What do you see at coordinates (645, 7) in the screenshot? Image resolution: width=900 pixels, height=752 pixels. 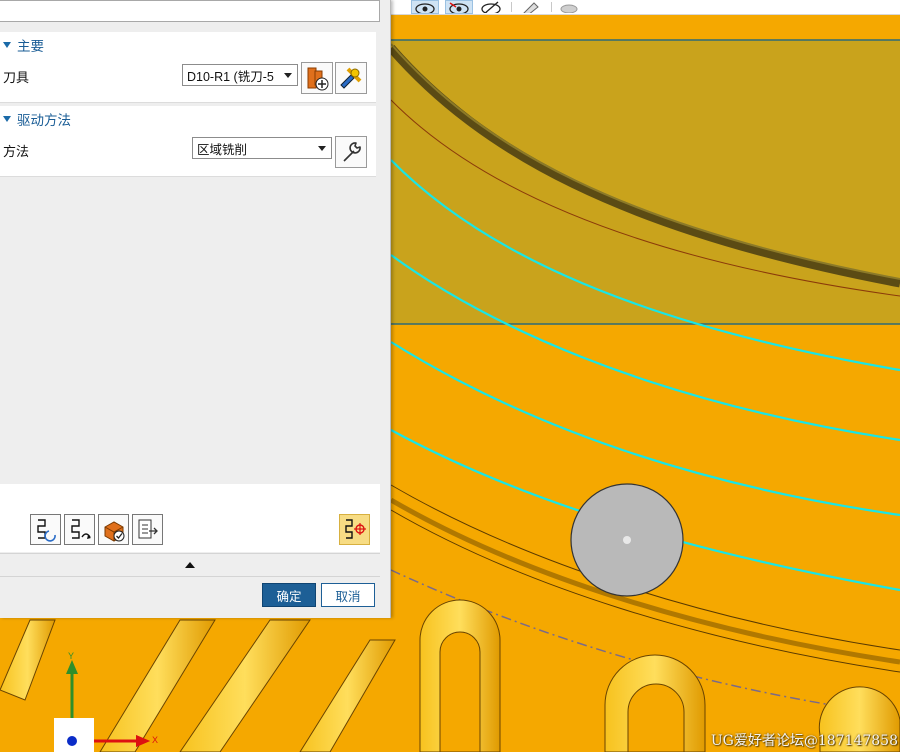 I see `view-toolbar` at bounding box center [645, 7].